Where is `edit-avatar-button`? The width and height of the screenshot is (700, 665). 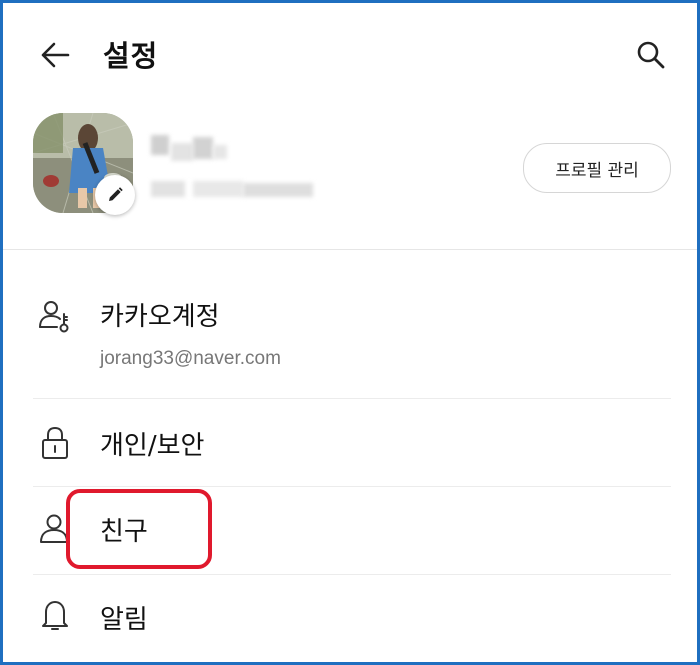
edit-avatar-button is located at coordinates (115, 195).